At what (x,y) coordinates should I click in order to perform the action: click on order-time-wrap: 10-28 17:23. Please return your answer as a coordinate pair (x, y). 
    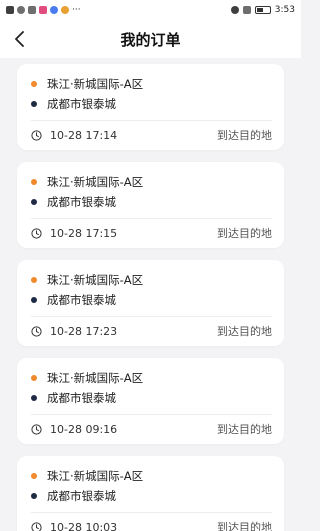
    Looking at the image, I should click on (74, 331).